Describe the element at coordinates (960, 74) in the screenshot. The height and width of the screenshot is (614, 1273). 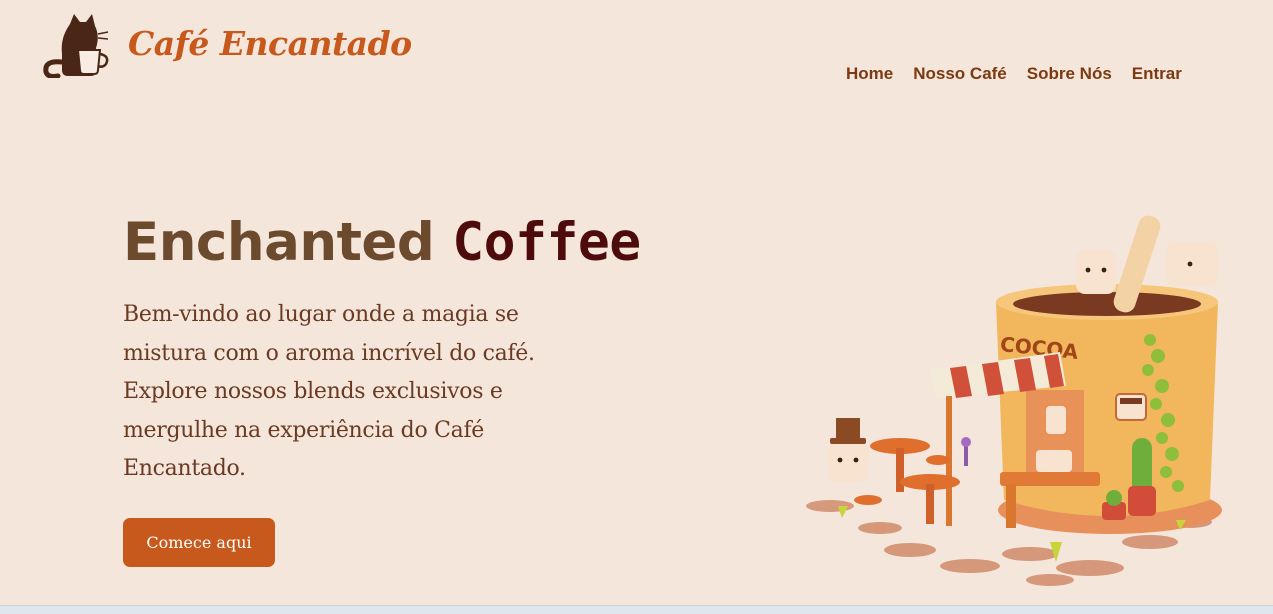
I see `nav-nosso-cafe: Nosso Café` at that location.